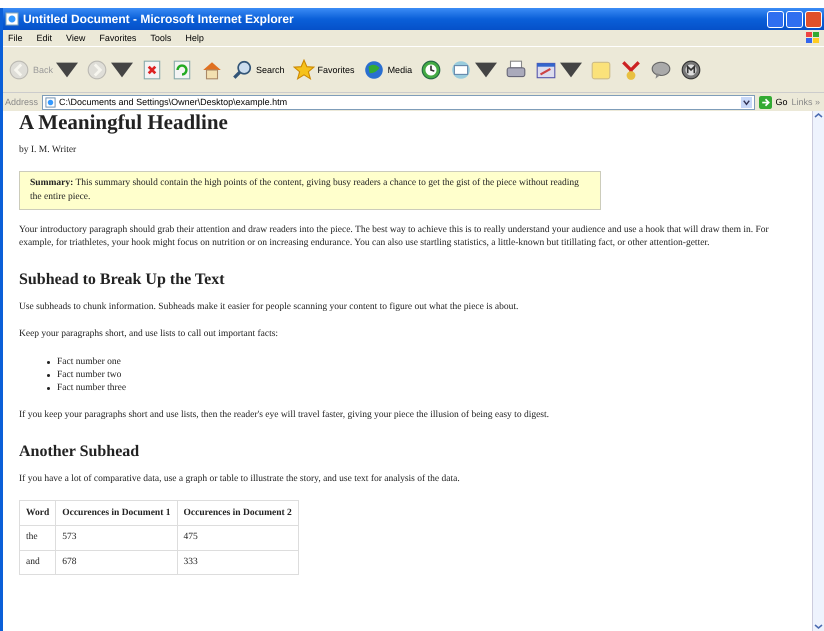 This screenshot has width=824, height=631. Describe the element at coordinates (399, 102) in the screenshot. I see `address-field: C:\Documents and Settings\Owner\Desktop\example.htm` at that location.